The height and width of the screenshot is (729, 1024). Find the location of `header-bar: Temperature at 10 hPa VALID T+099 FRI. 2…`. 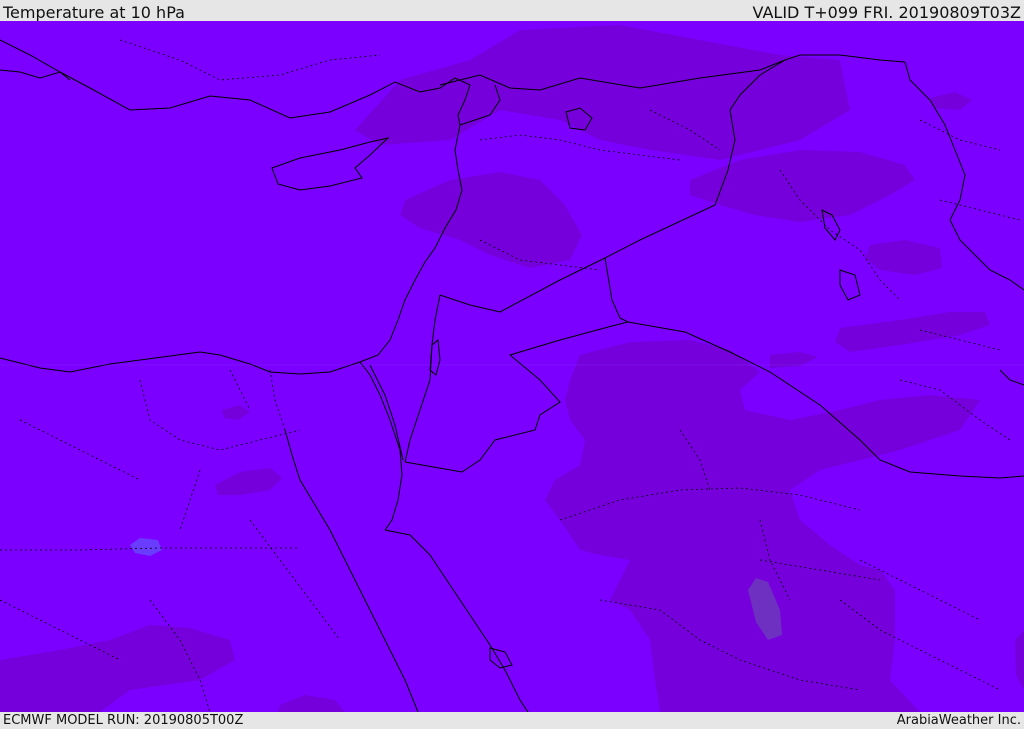

header-bar: Temperature at 10 hPa VALID T+099 FRI. 2… is located at coordinates (512, 11).